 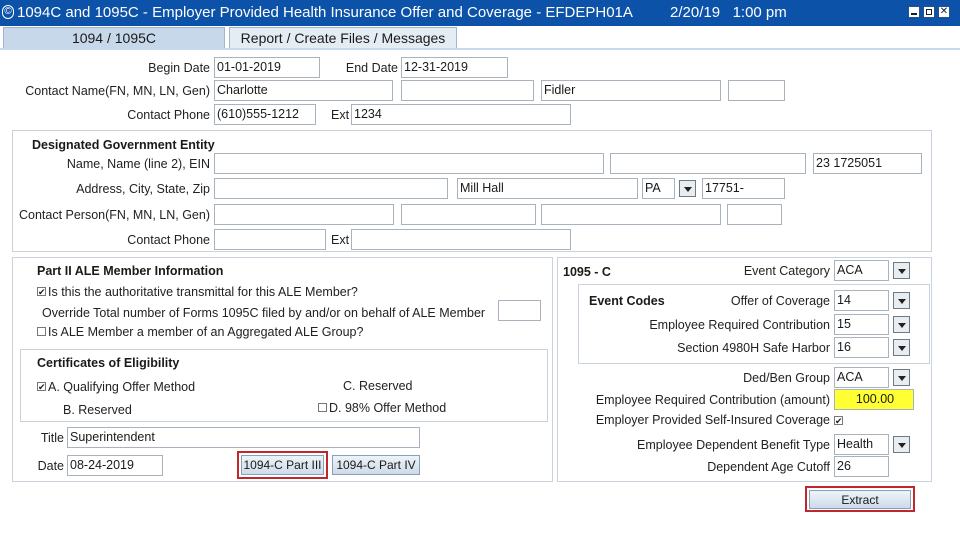 What do you see at coordinates (114, 38) in the screenshot?
I see `tab-1094-1095c: 1094 / 1095C` at bounding box center [114, 38].